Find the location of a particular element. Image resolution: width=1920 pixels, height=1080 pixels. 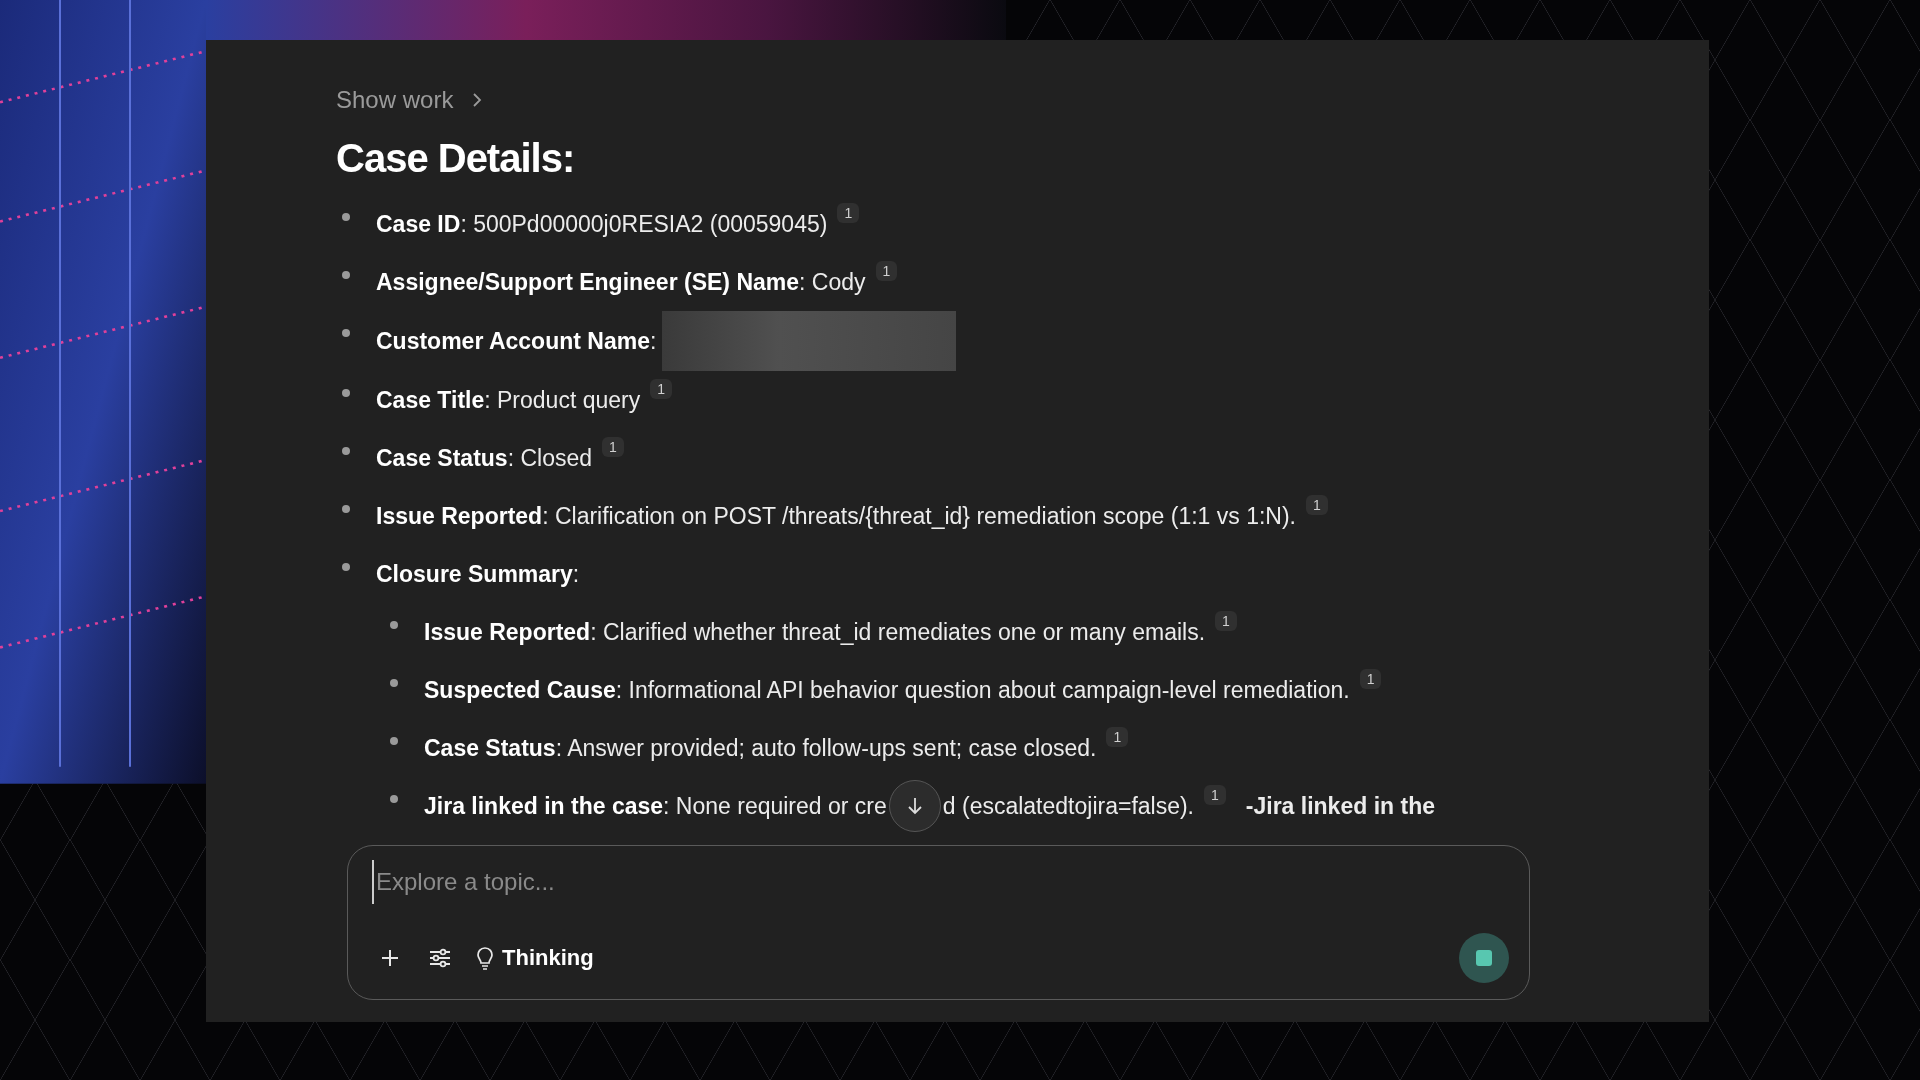

show-work-toggle: Show work is located at coordinates (410, 100).